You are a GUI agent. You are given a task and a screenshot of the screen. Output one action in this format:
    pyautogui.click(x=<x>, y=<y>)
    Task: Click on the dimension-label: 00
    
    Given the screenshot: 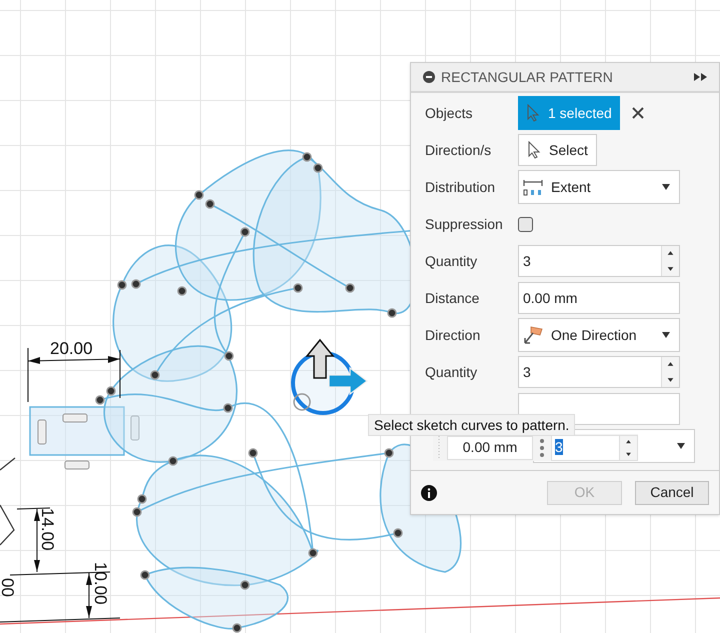 What is the action you would take?
    pyautogui.click(x=8, y=587)
    